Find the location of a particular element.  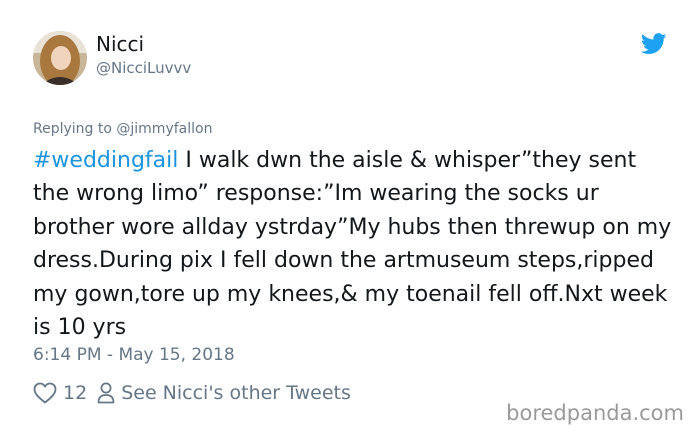

watermark: boredpanda.com is located at coordinates (595, 413).